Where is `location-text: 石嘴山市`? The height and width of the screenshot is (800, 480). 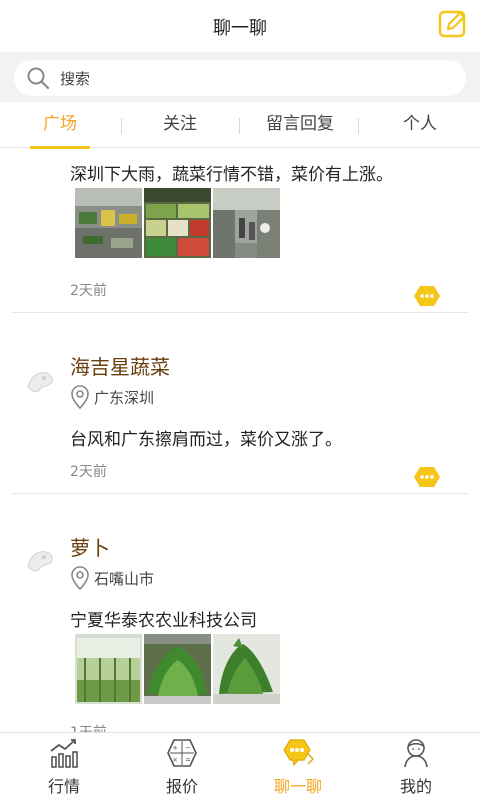
location-text: 石嘴山市 is located at coordinates (124, 579).